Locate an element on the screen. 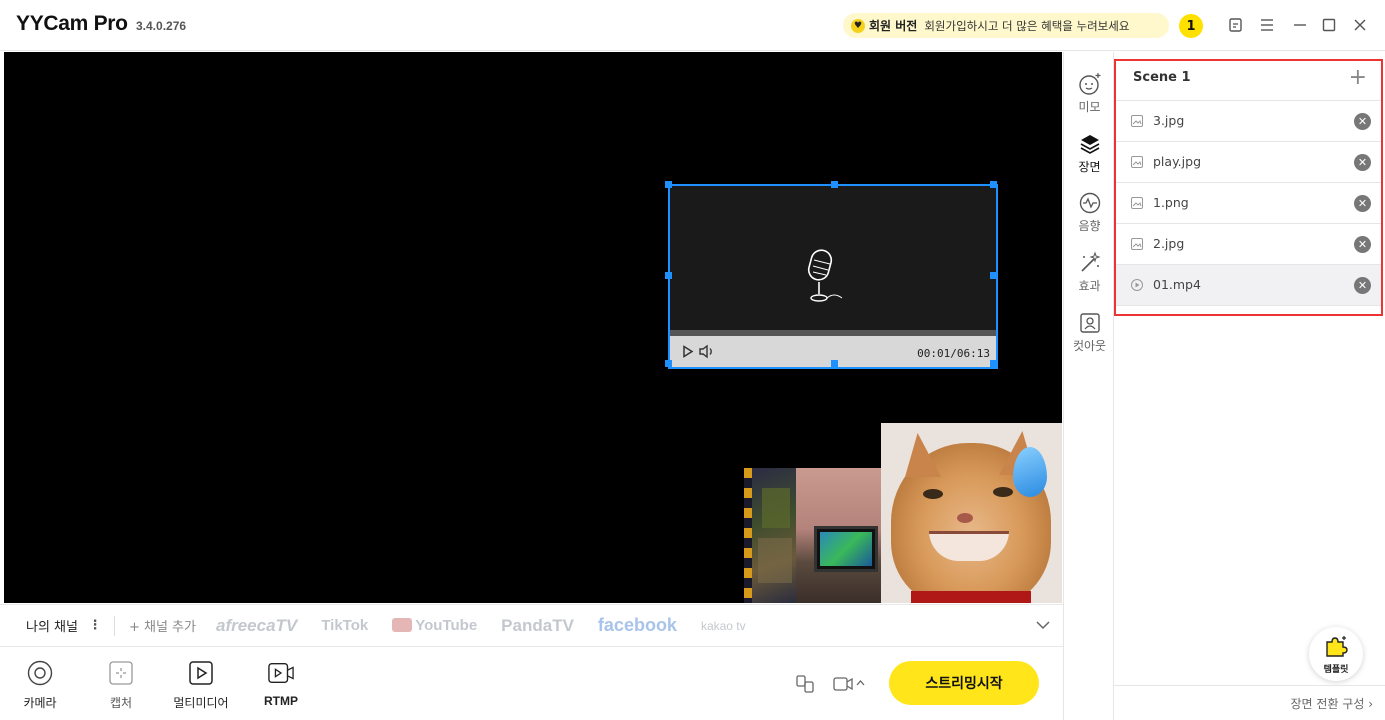 The height and width of the screenshot is (720, 1385). template-label: 템플릿 is located at coordinates (1336, 670).